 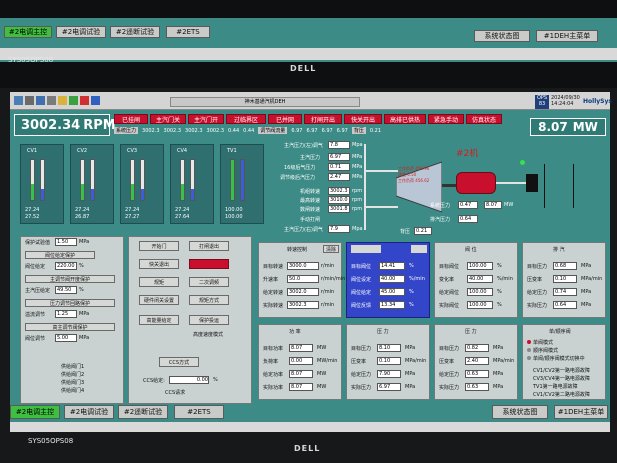 I want to click on power-row-0-value: 8.07, so click(x=301, y=348).